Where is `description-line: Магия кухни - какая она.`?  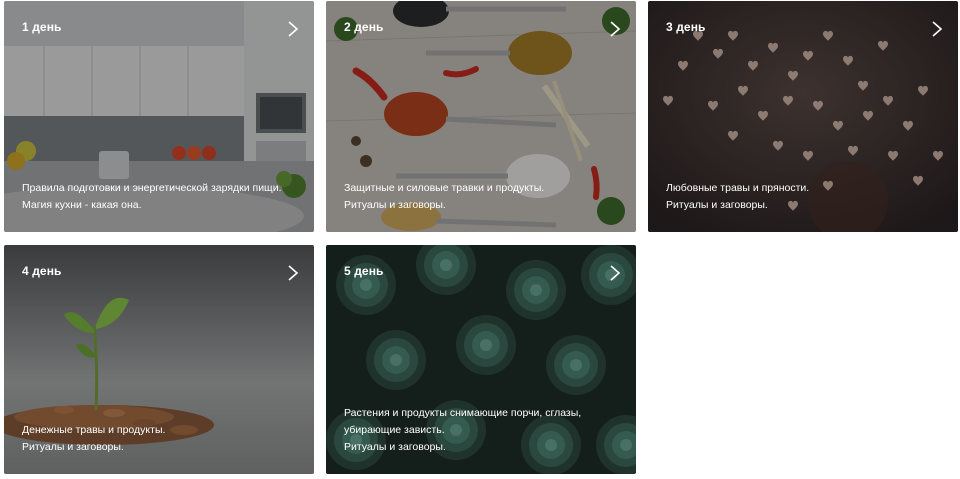 description-line: Магия кухни - какая она. is located at coordinates (82, 205).